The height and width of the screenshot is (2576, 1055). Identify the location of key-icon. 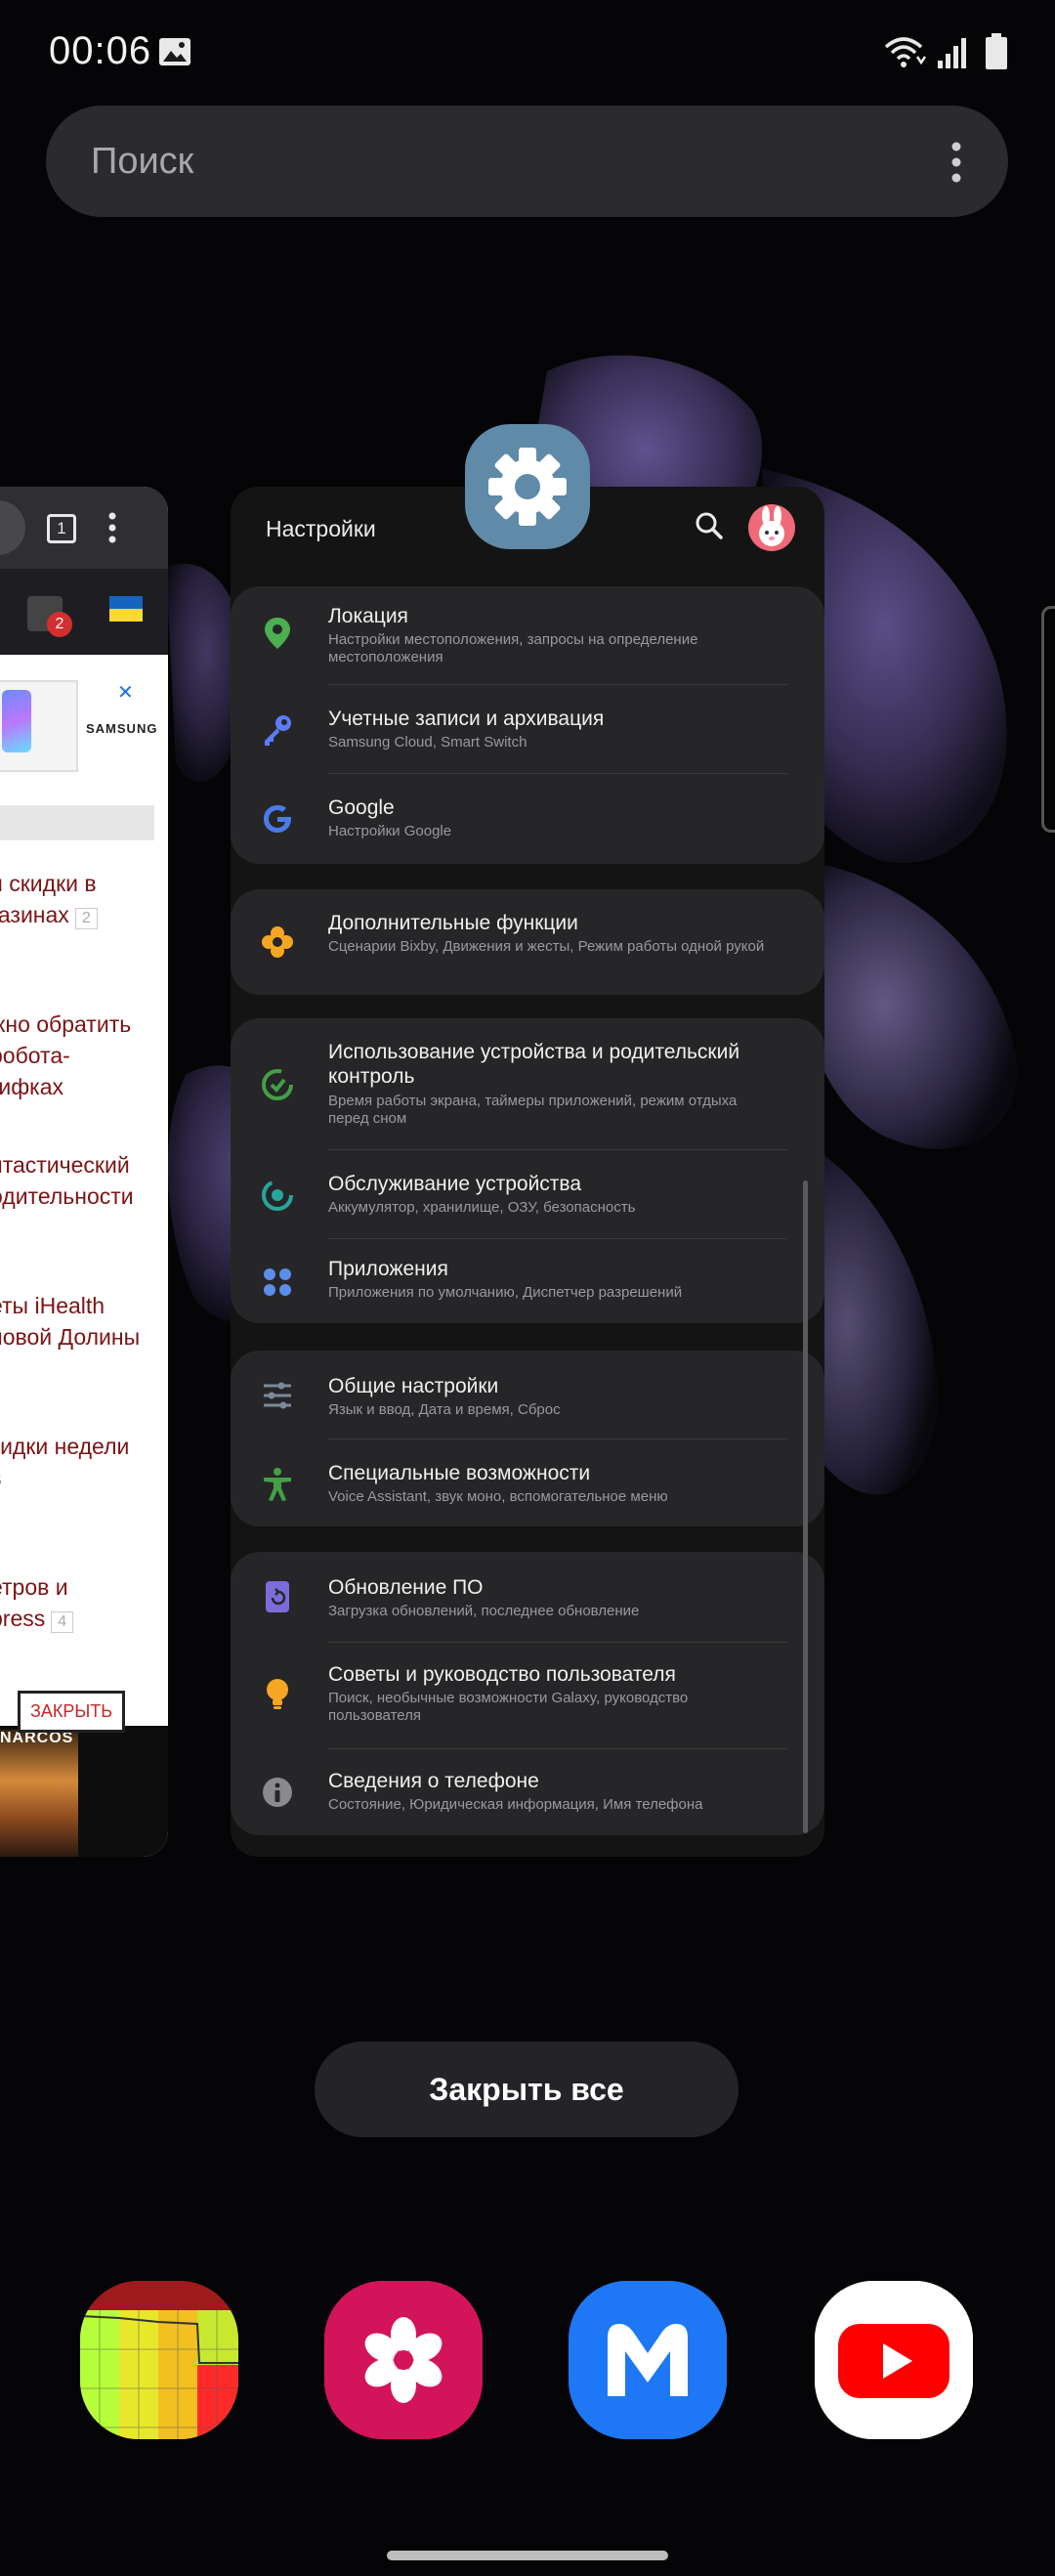
(278, 731).